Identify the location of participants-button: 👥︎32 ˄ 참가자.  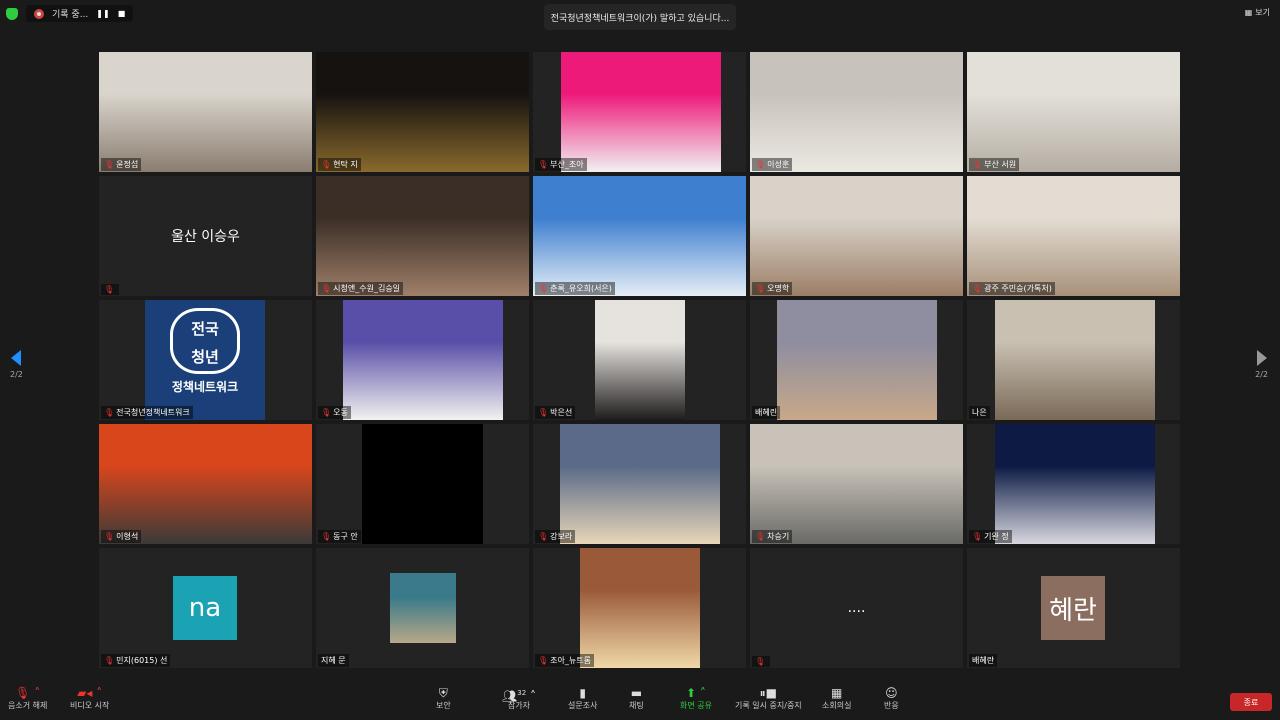
(519, 698).